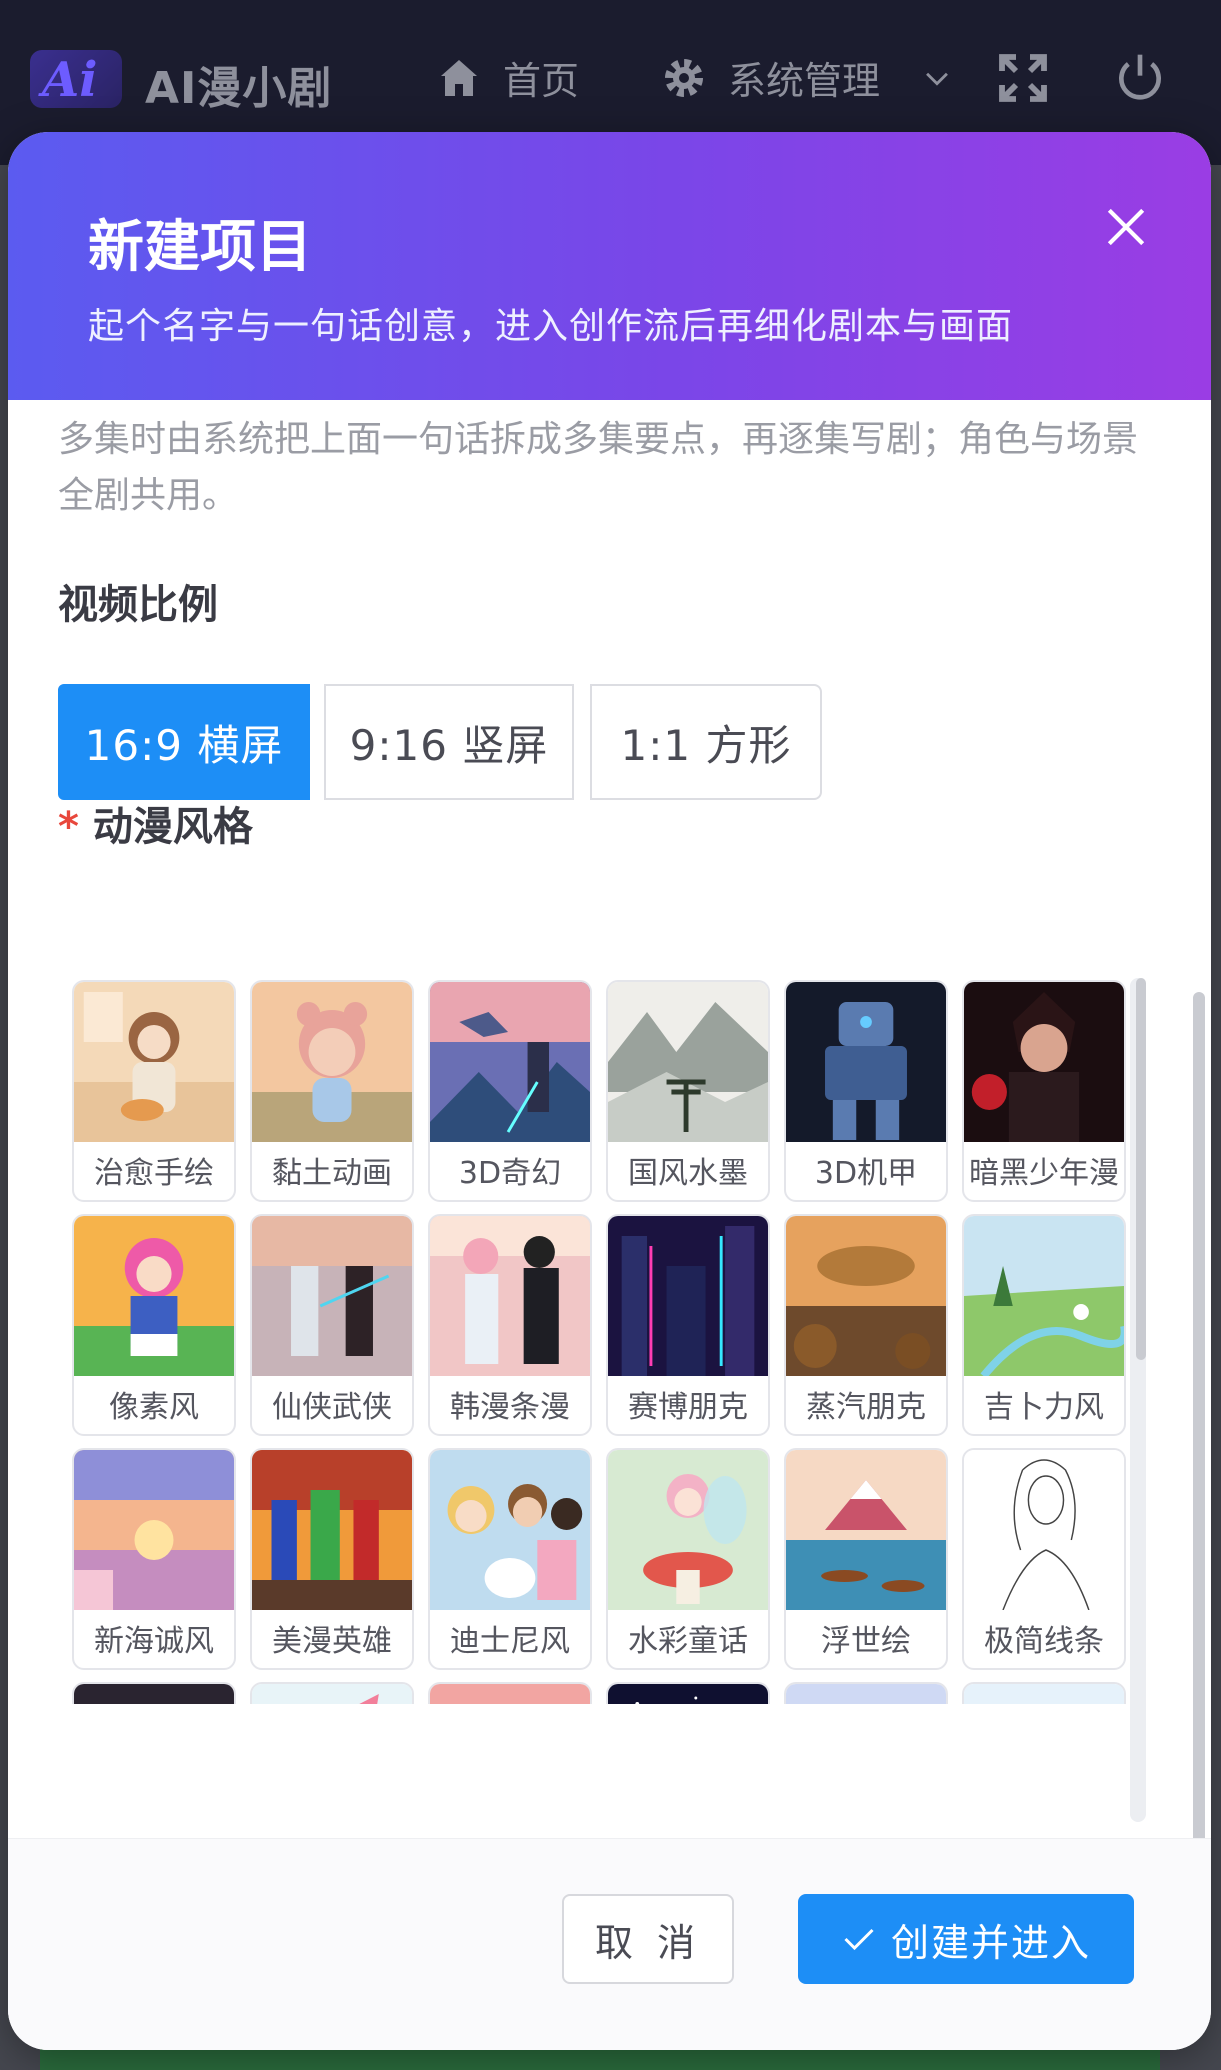  I want to click on style-card: 仙侠武侠, so click(332, 1325).